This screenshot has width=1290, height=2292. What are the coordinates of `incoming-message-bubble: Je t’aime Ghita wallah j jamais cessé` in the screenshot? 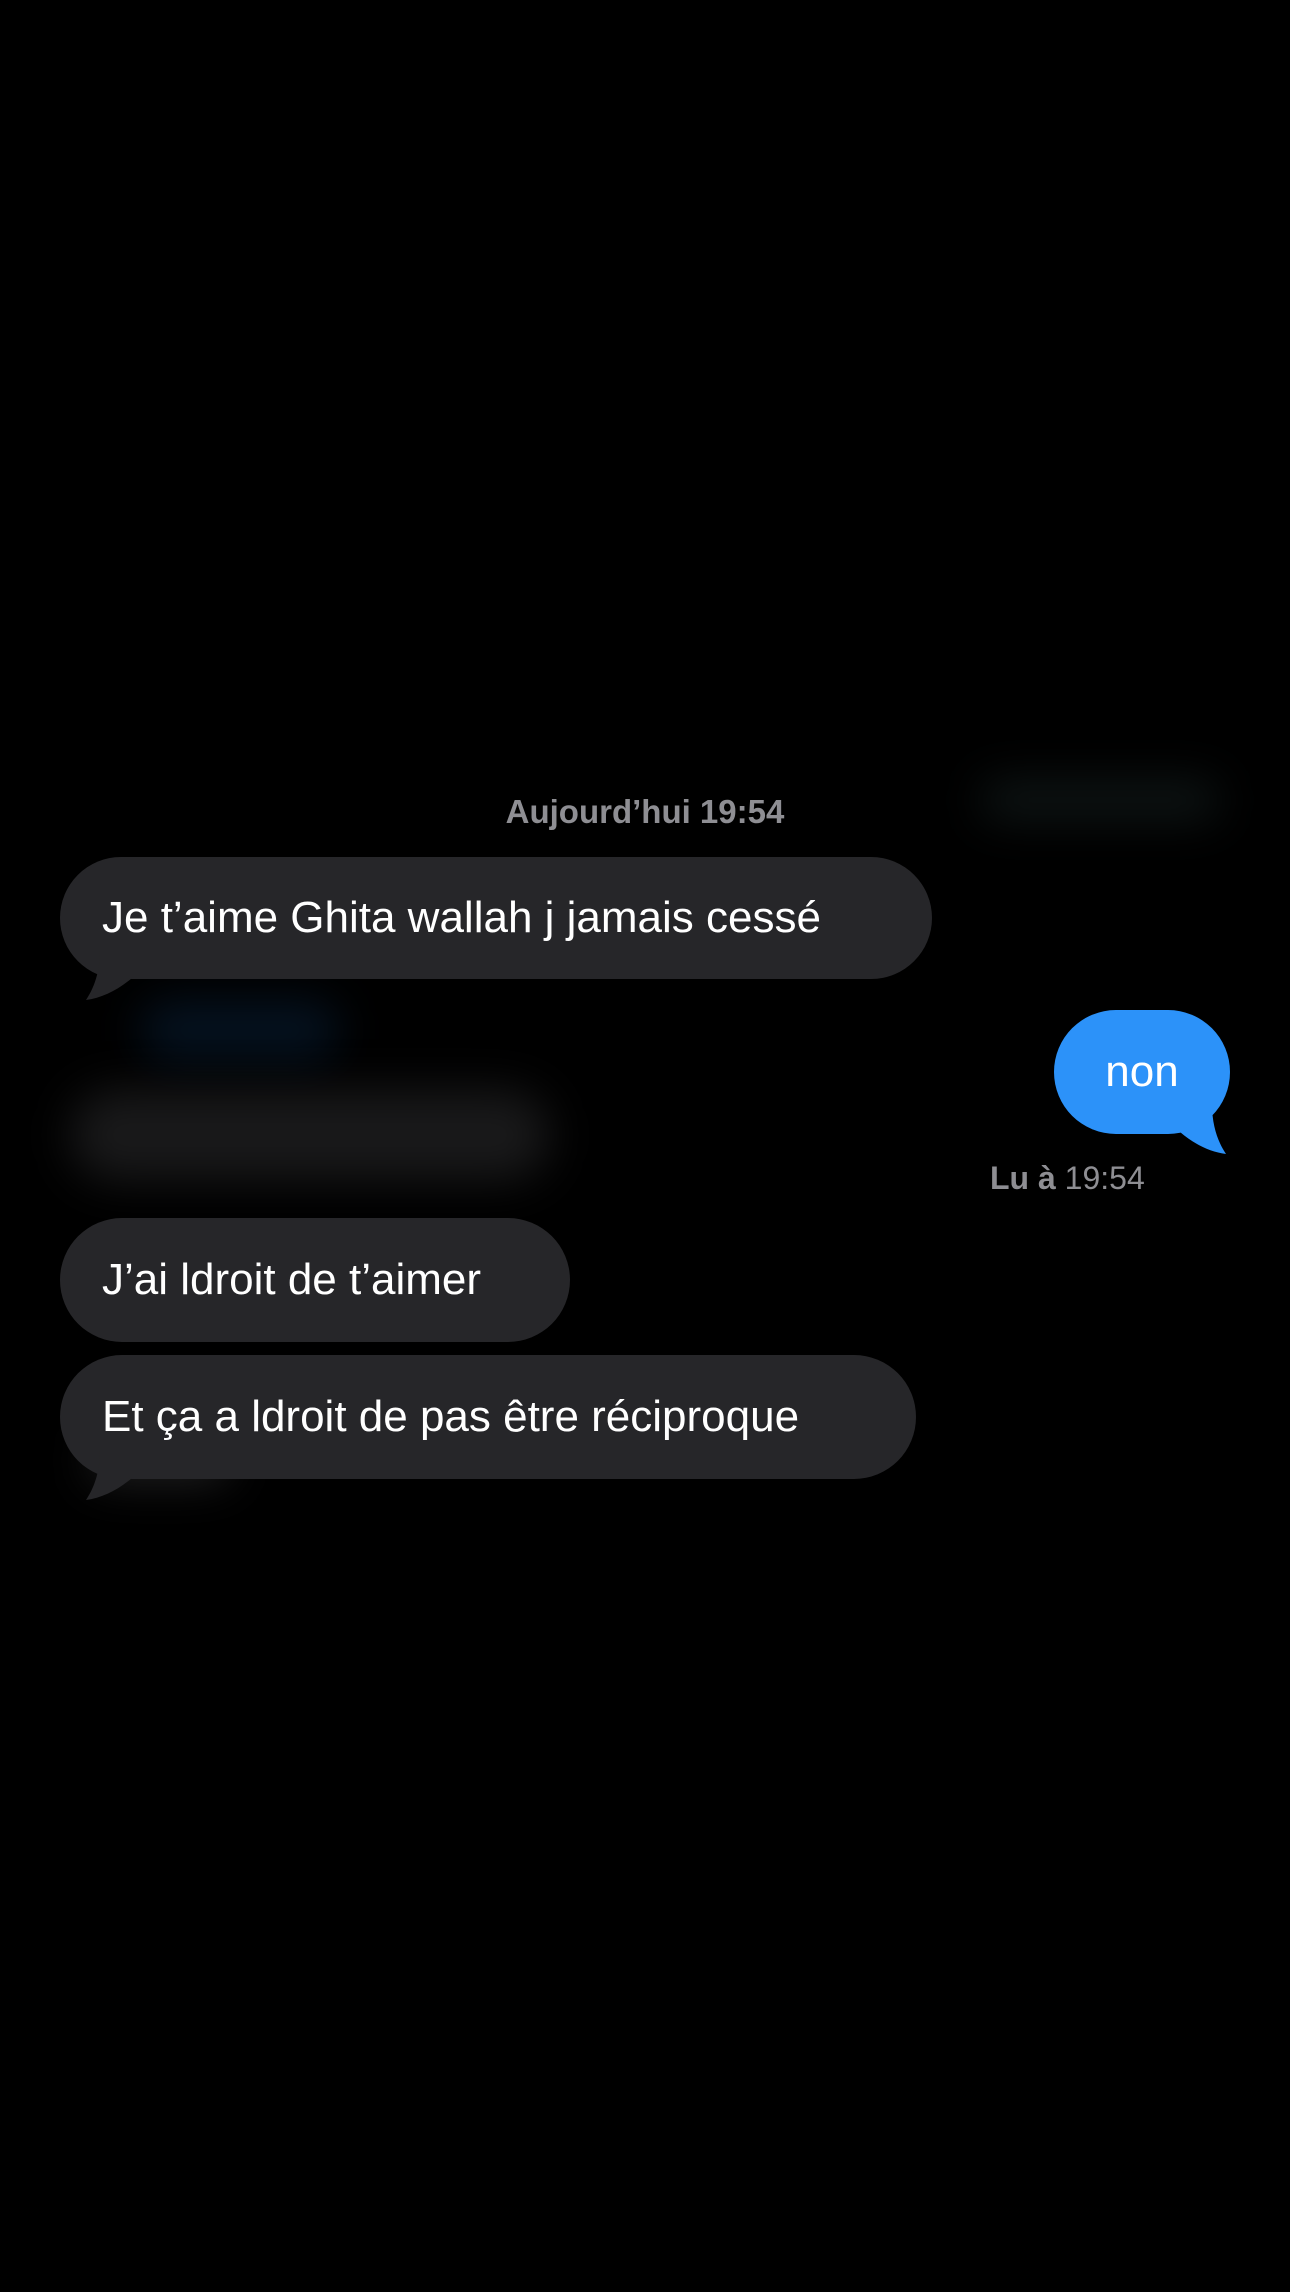 It's located at (496, 918).